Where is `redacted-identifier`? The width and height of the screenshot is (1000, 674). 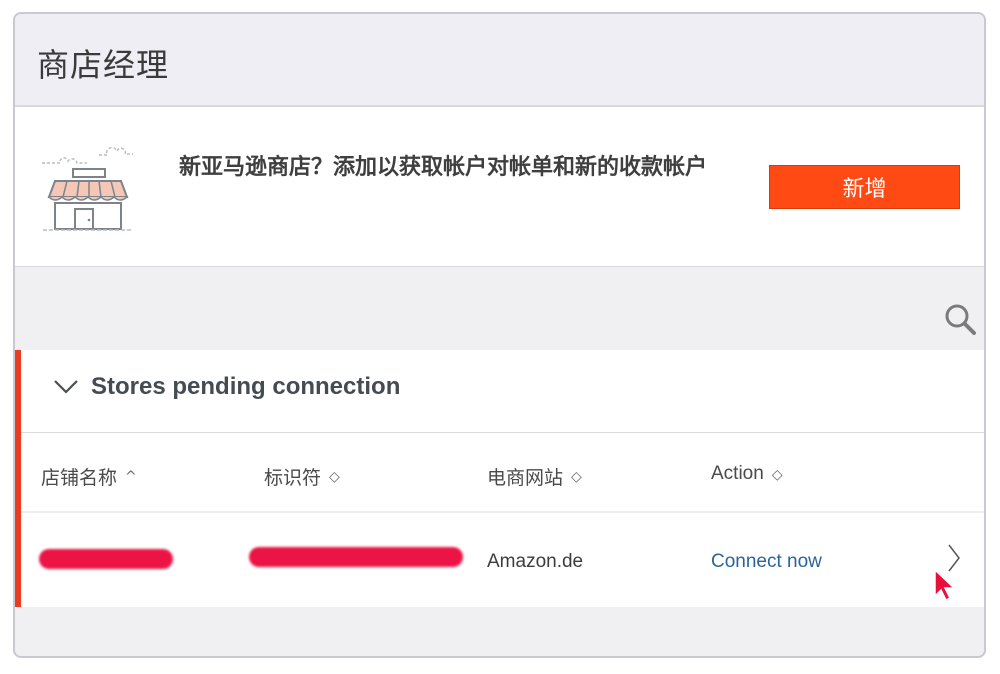 redacted-identifier is located at coordinates (356, 557).